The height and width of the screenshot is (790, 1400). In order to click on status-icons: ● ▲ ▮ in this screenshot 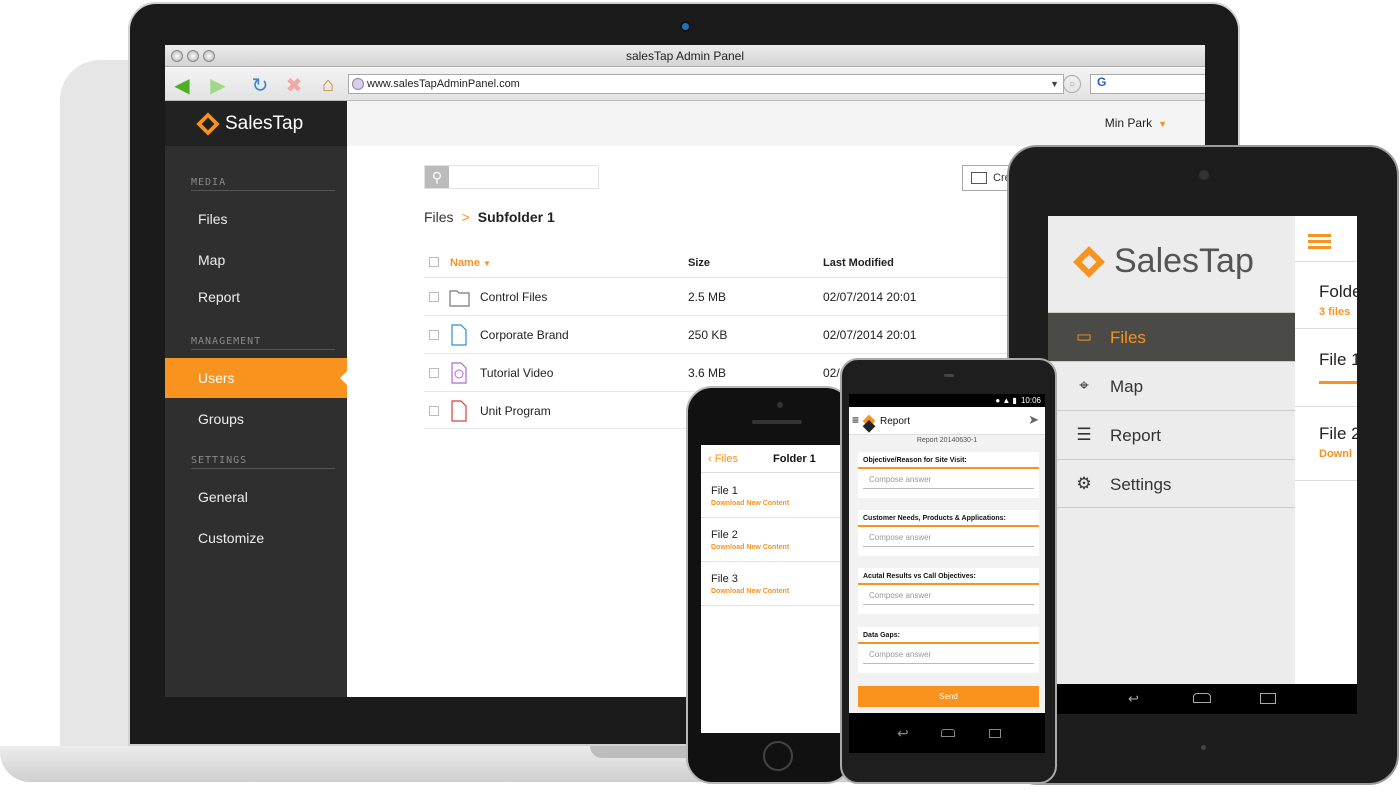, I will do `click(1006, 400)`.